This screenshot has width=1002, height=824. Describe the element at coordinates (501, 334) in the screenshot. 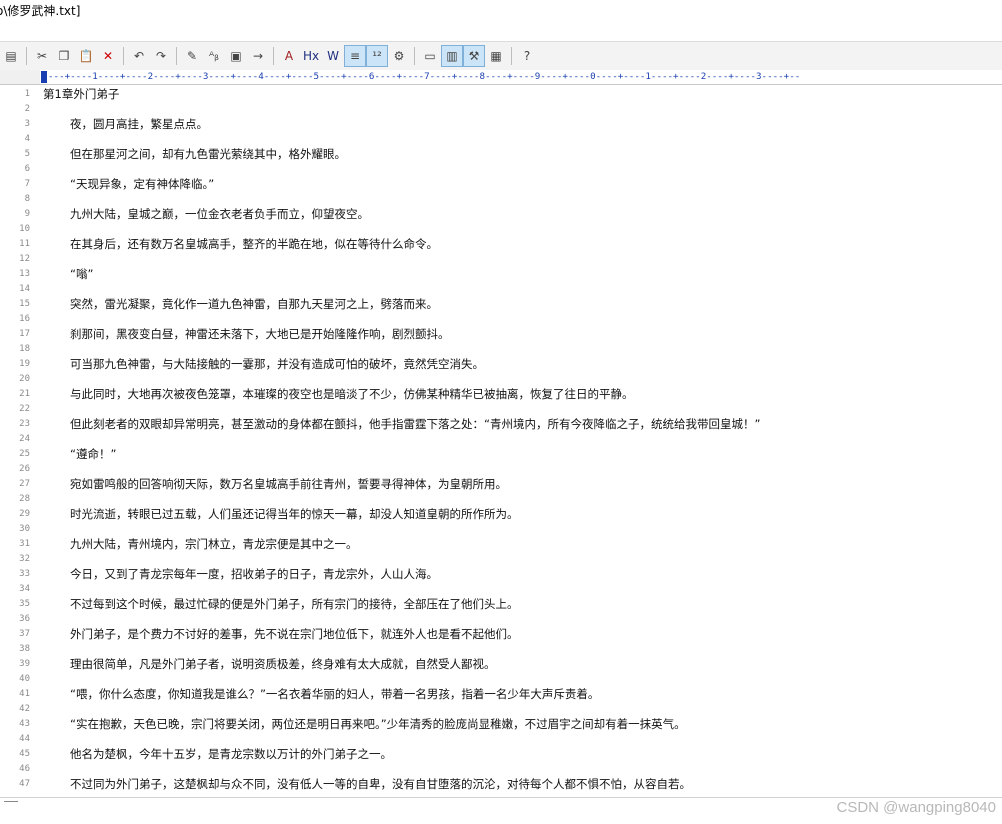

I see `text-line: 17 刹那间，黑夜变白昼，神雷还未落下，大地已是开始隆隆作响，剧烈颤抖。` at that location.